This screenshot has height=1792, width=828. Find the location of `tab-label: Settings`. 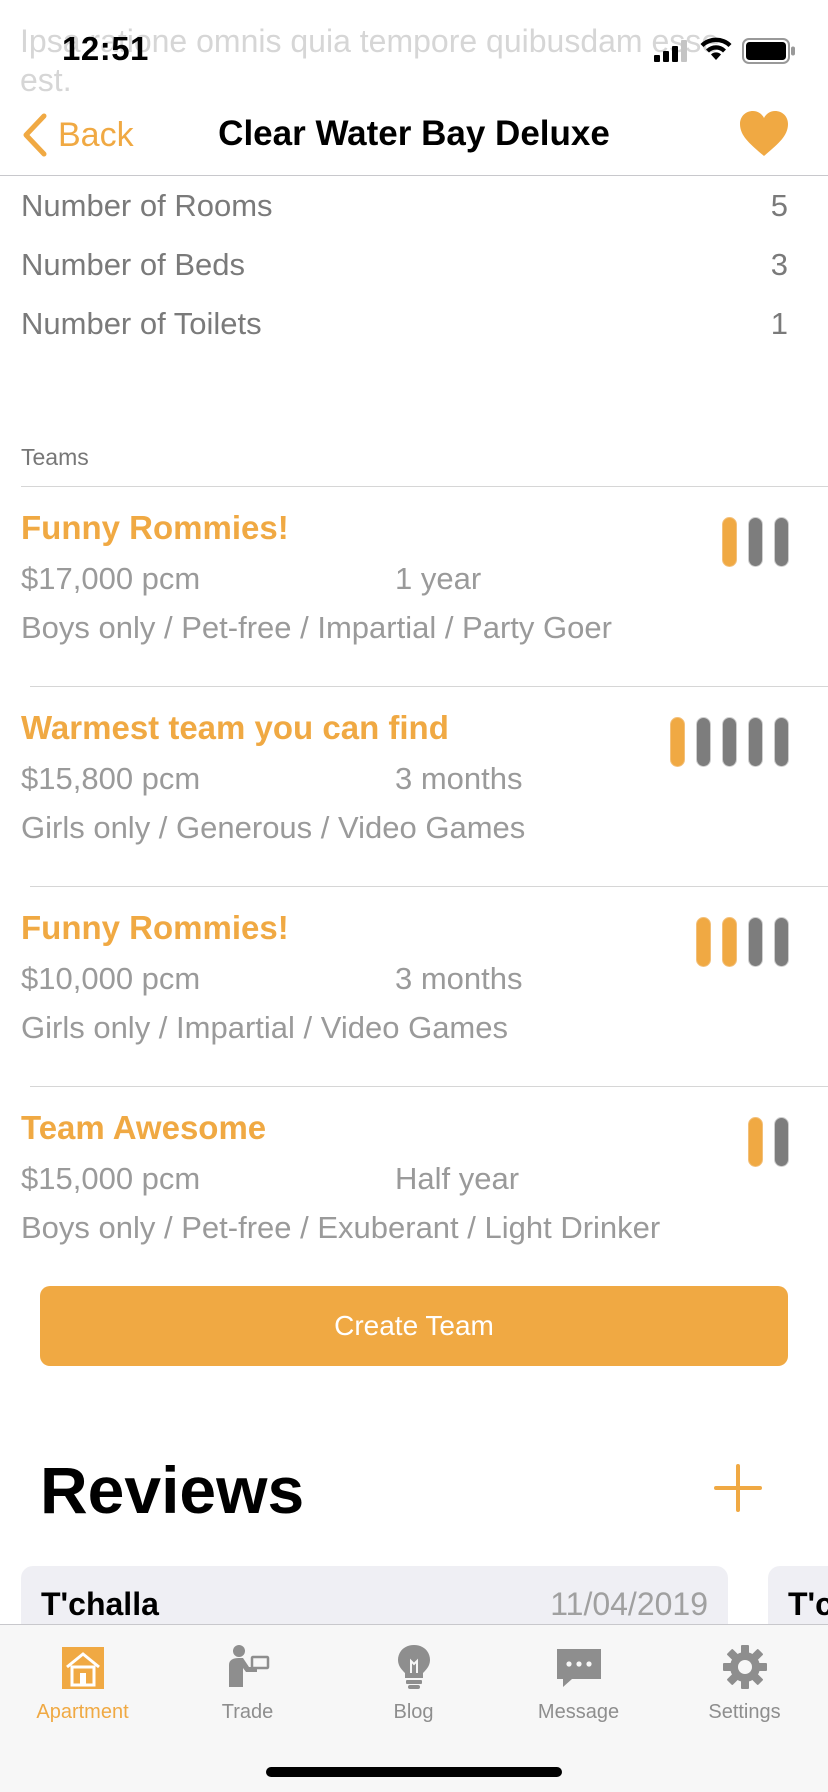

tab-label: Settings is located at coordinates (744, 1712).